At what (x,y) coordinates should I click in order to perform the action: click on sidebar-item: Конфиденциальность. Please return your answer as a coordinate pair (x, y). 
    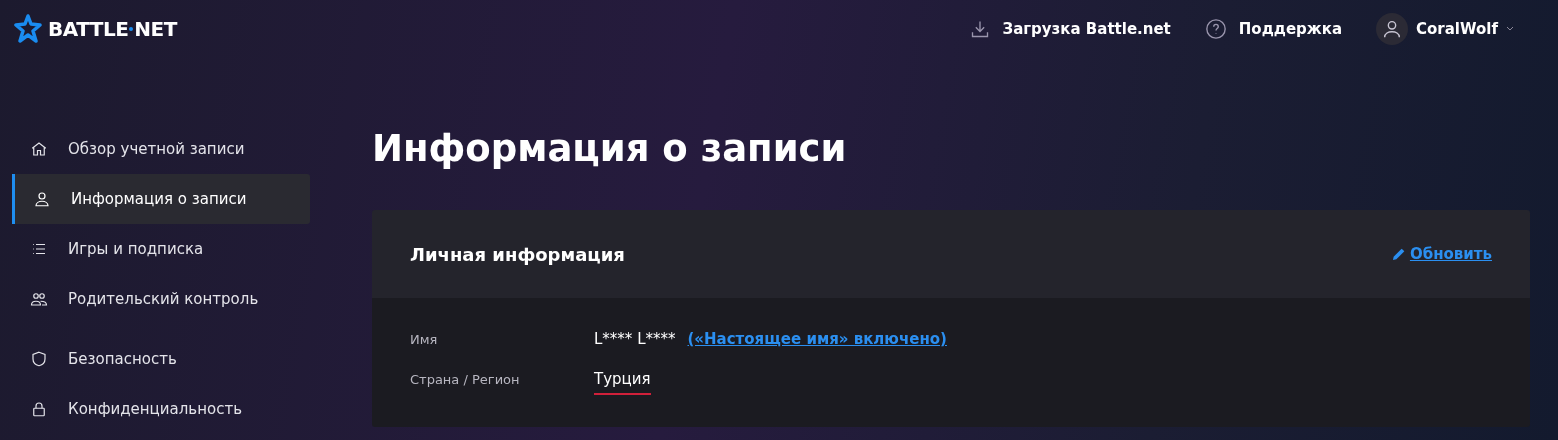
    Looking at the image, I should click on (161, 409).